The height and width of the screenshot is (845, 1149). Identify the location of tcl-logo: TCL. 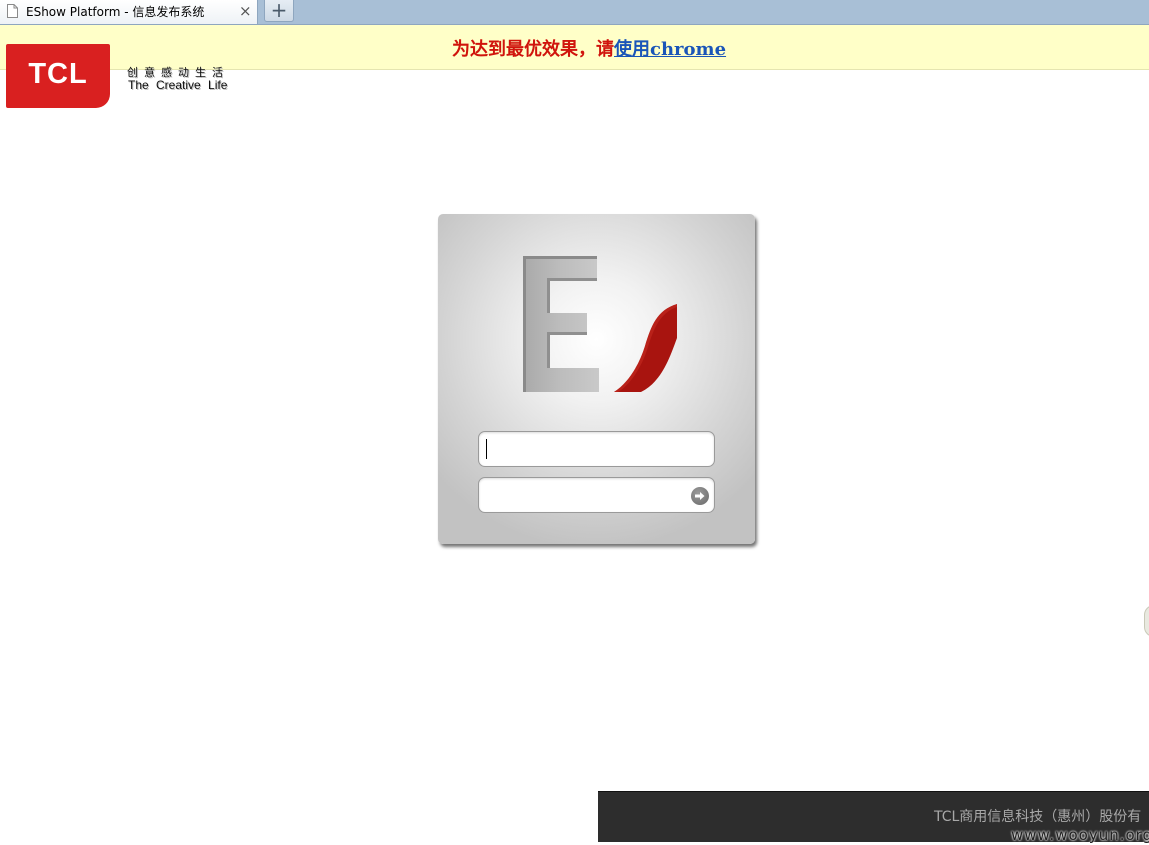
(58, 76).